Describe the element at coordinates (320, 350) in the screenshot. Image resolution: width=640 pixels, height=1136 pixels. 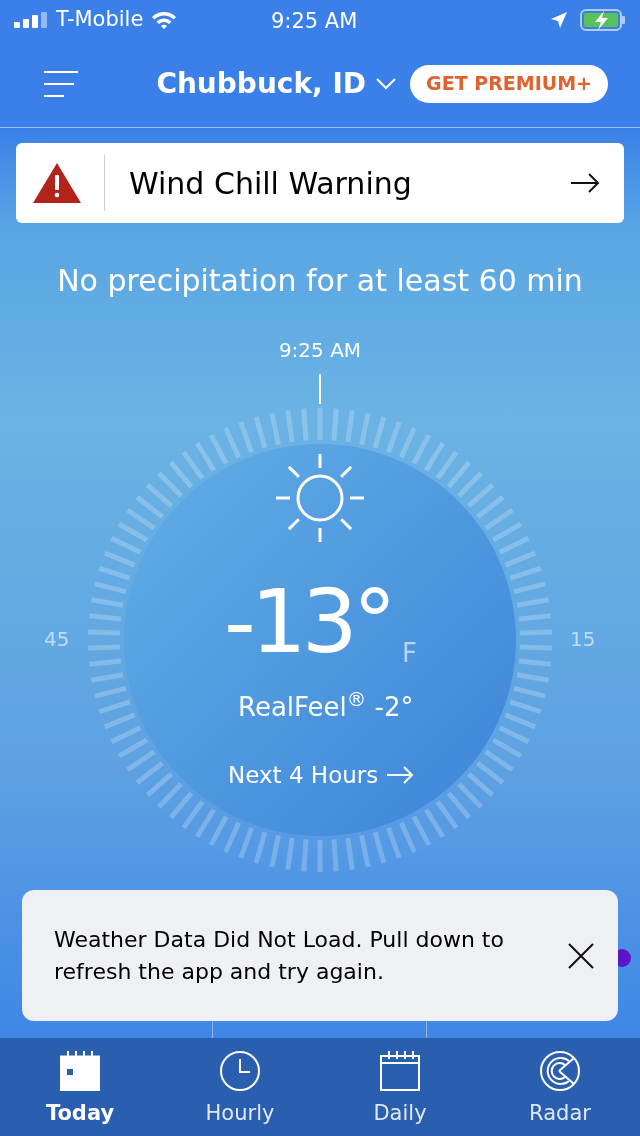
I see `dial-time: 9:25 AM` at that location.